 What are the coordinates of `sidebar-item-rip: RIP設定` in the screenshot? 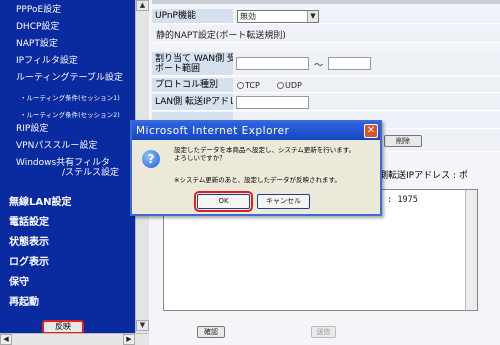 It's located at (32, 129).